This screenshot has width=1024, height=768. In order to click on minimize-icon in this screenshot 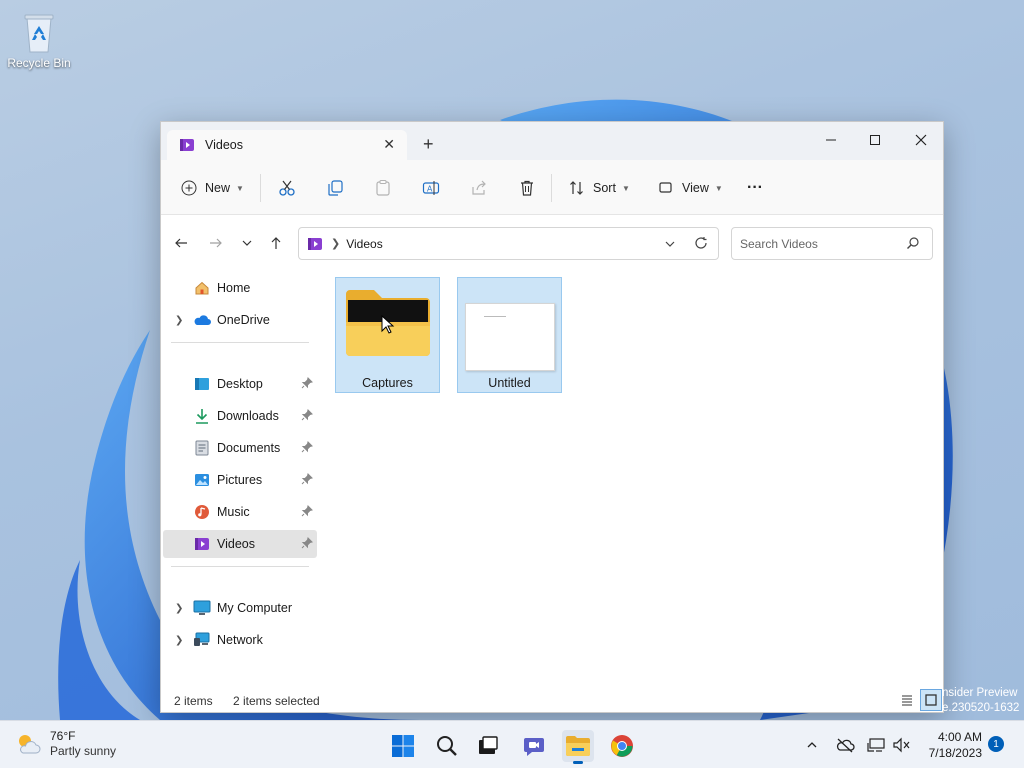, I will do `click(831, 140)`.